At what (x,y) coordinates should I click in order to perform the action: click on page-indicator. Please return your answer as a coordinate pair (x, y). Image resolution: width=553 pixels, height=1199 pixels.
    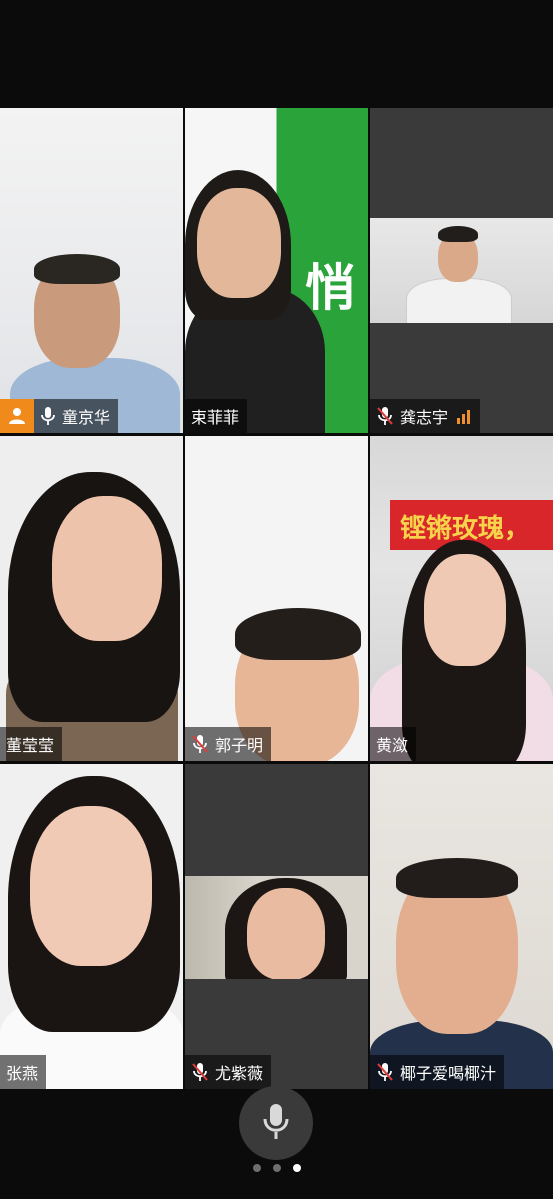
    Looking at the image, I should click on (276, 1168).